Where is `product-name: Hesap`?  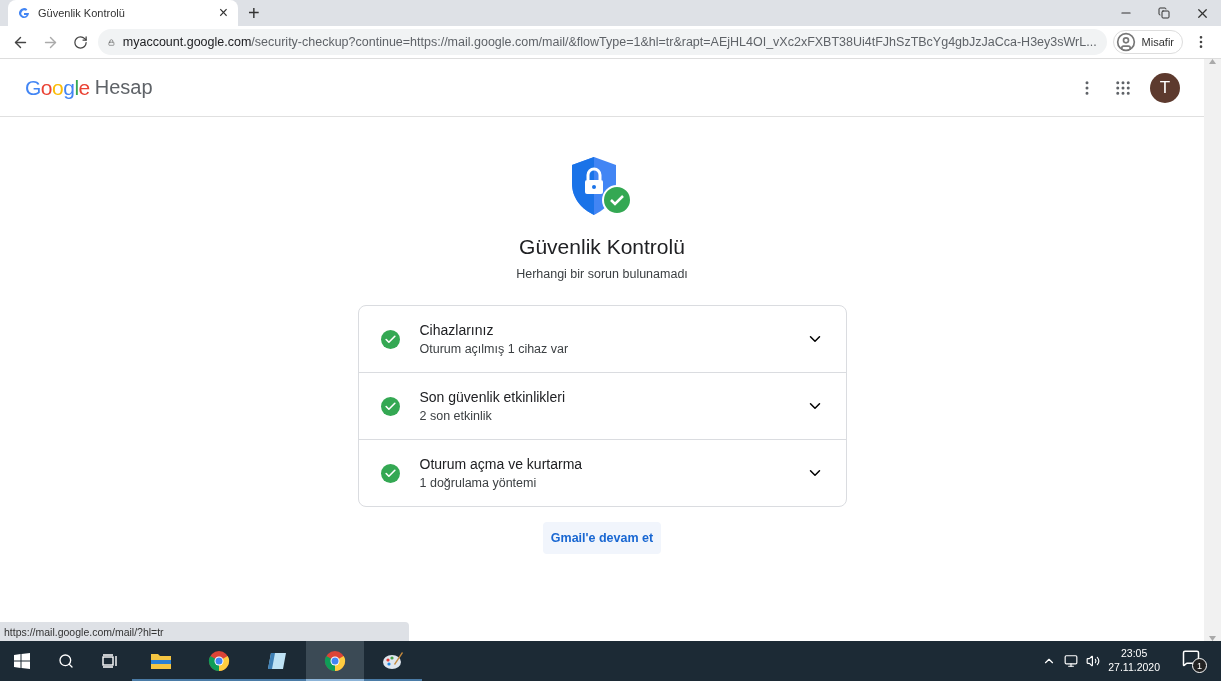 product-name: Hesap is located at coordinates (123, 87).